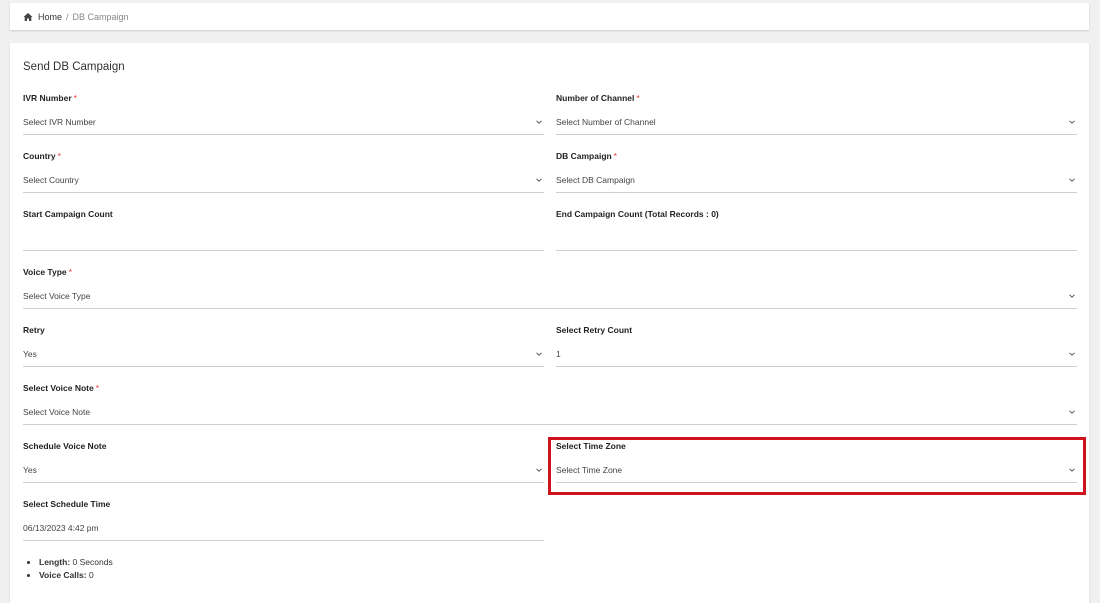  I want to click on number-of-channel-placeholder: Select Number of Channel, so click(606, 121).